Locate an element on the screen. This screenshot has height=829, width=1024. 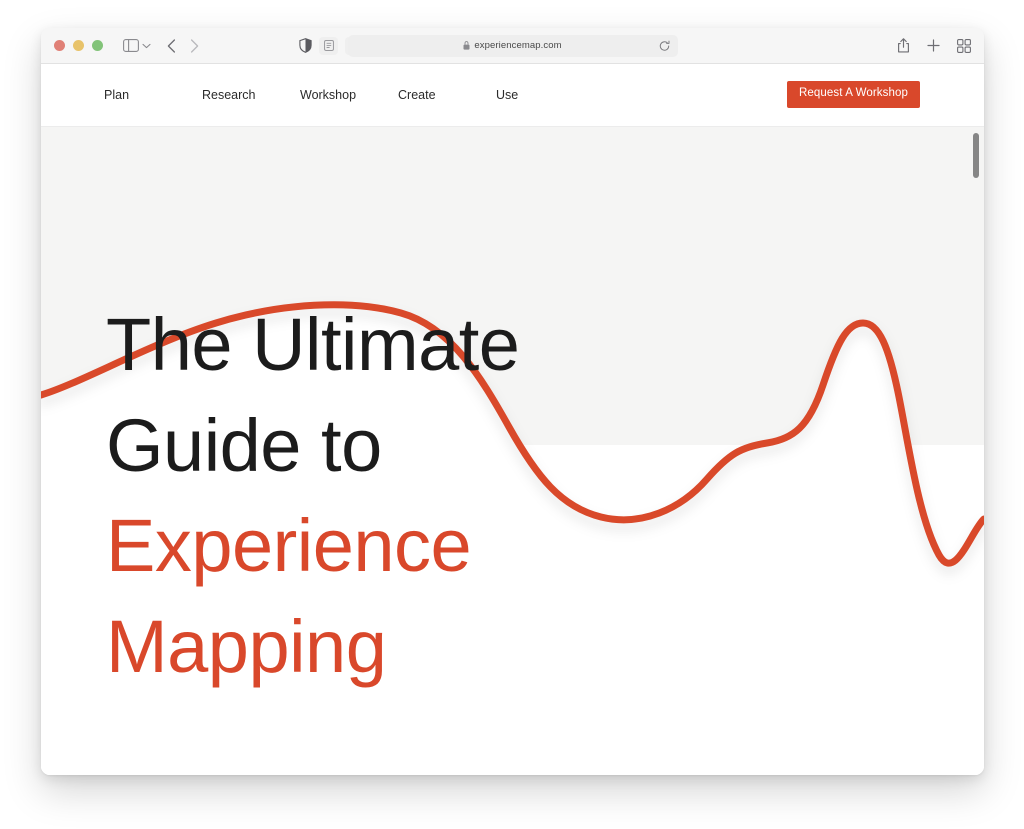
lock-icon is located at coordinates (466, 45).